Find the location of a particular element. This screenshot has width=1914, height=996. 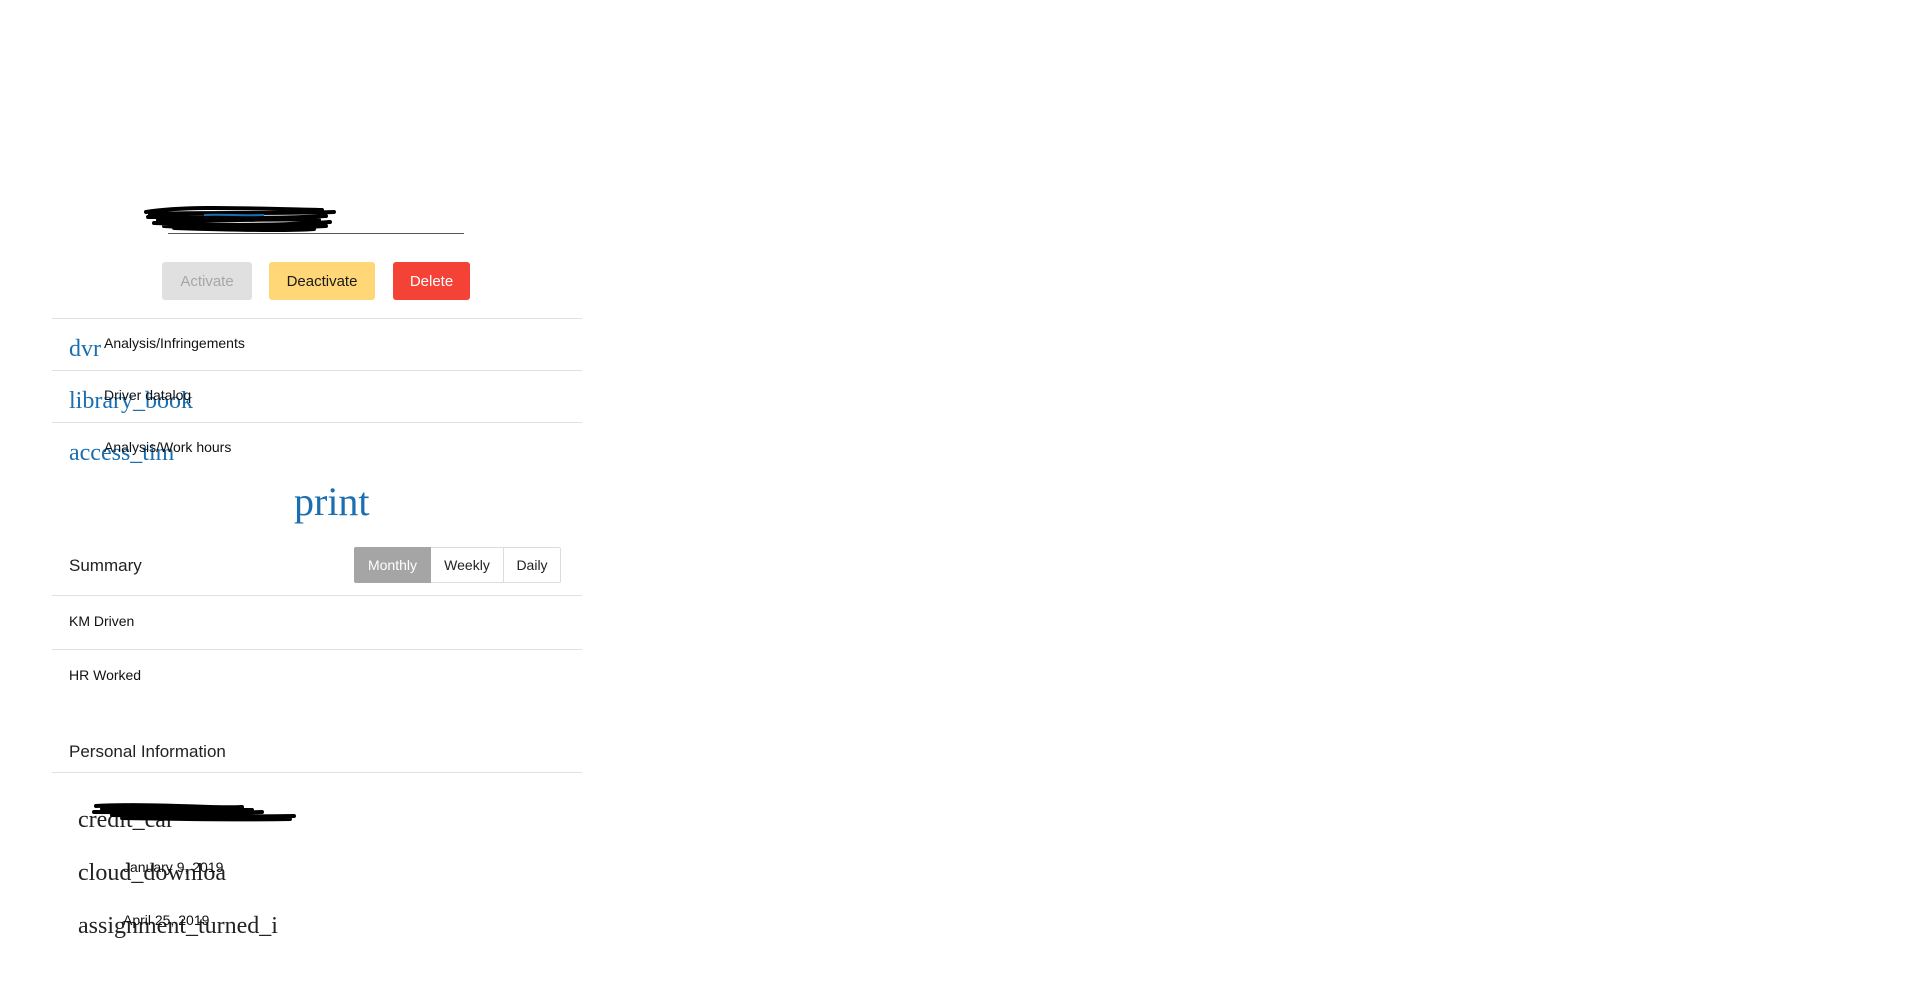

nav-item-label: Driver dataloq is located at coordinates (148, 395).